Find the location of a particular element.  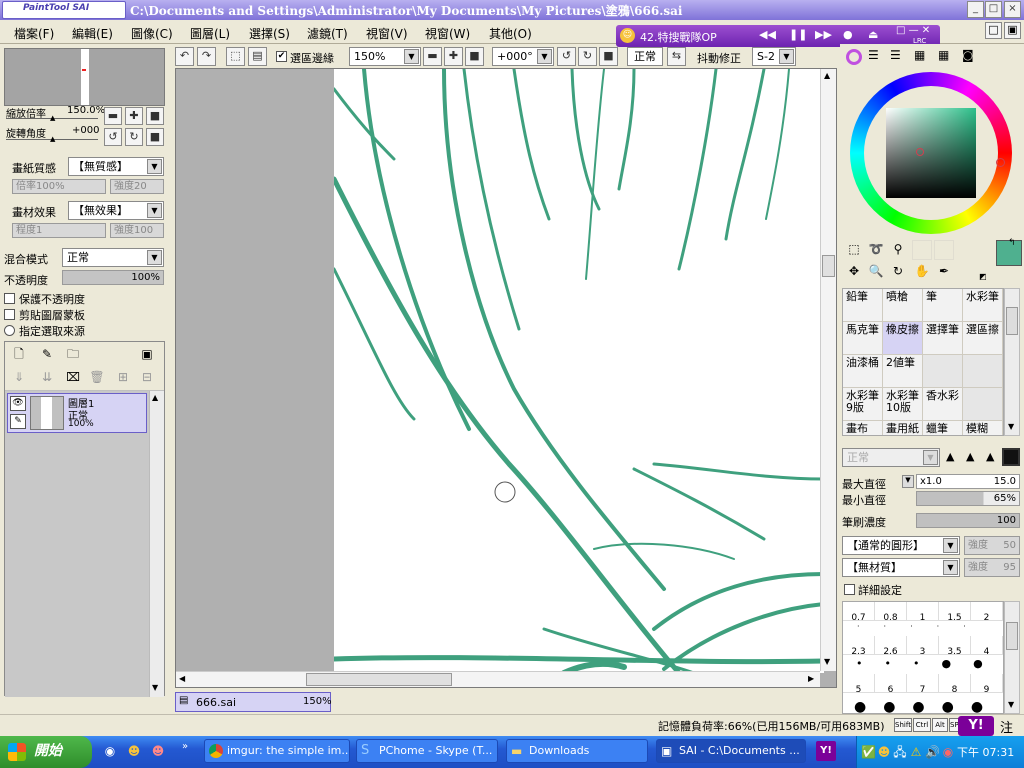

start-button: 開始 is located at coordinates (46, 752).